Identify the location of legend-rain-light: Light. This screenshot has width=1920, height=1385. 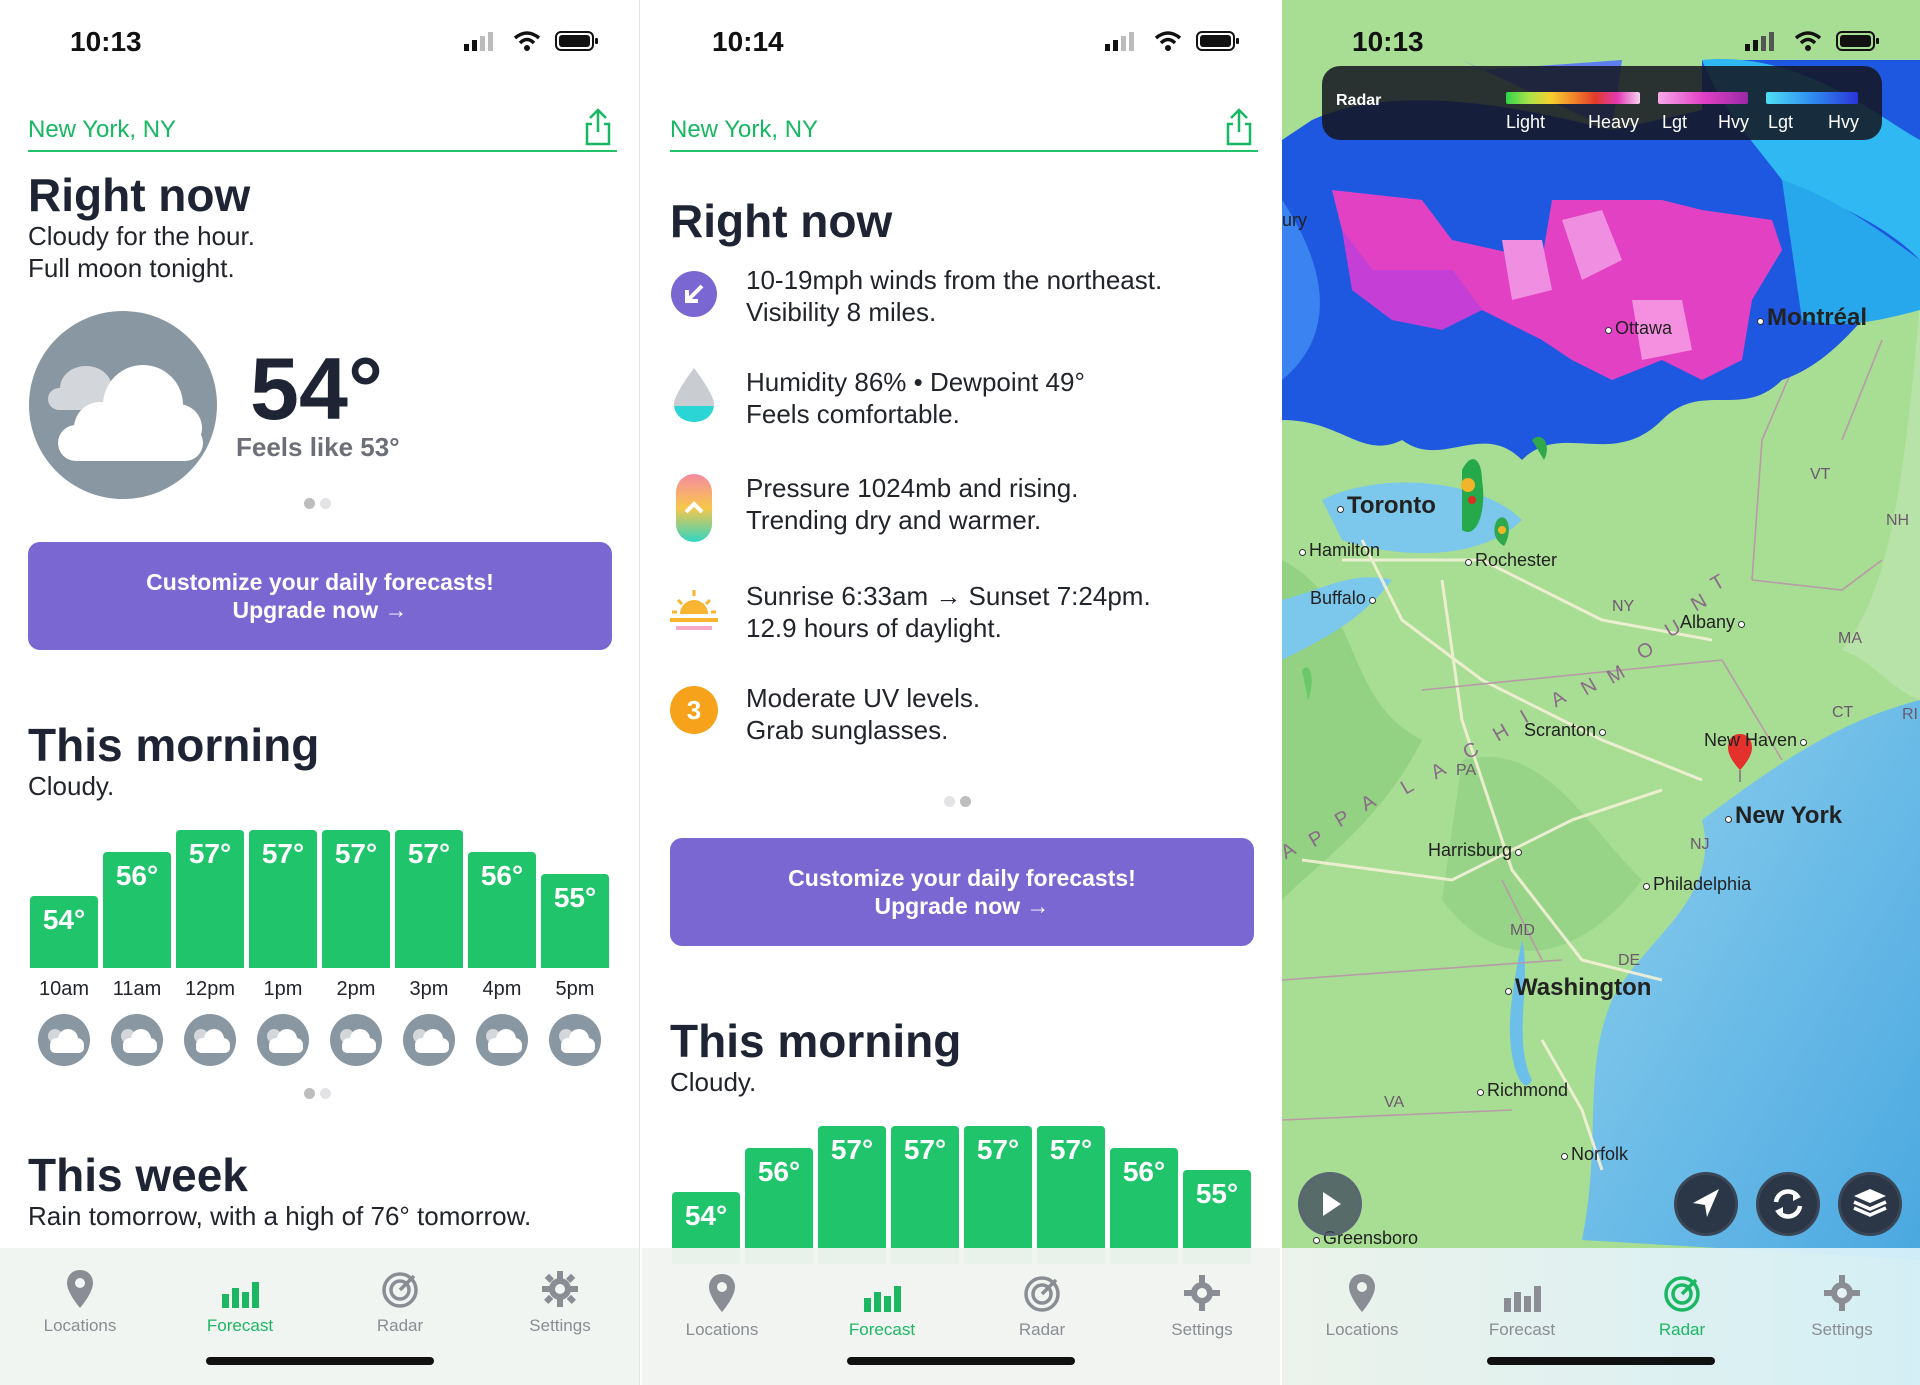
(1526, 122).